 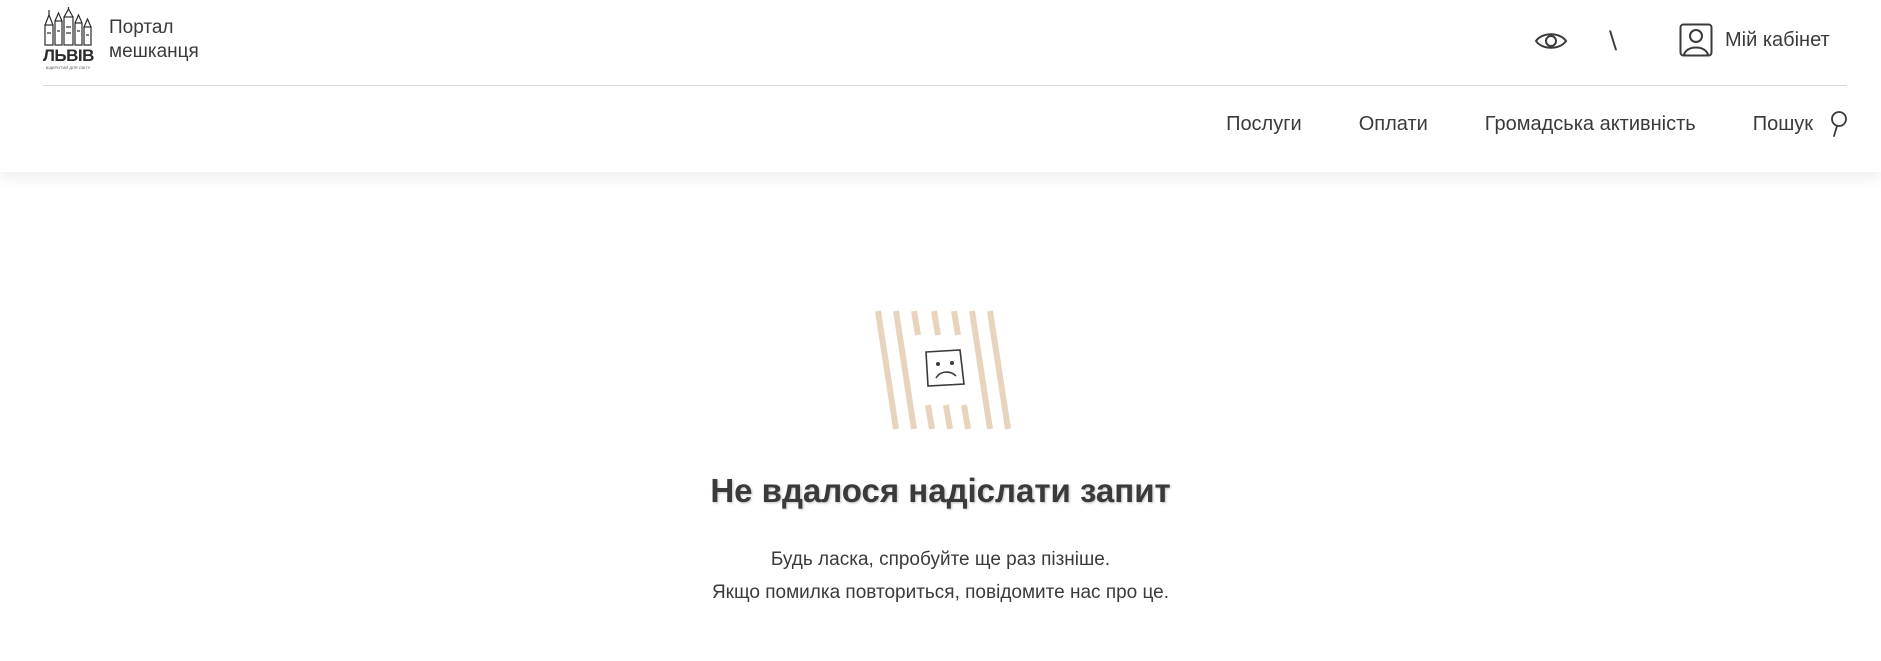 What do you see at coordinates (1393, 124) in the screenshot?
I see `nav-item-payments: Оплати` at bounding box center [1393, 124].